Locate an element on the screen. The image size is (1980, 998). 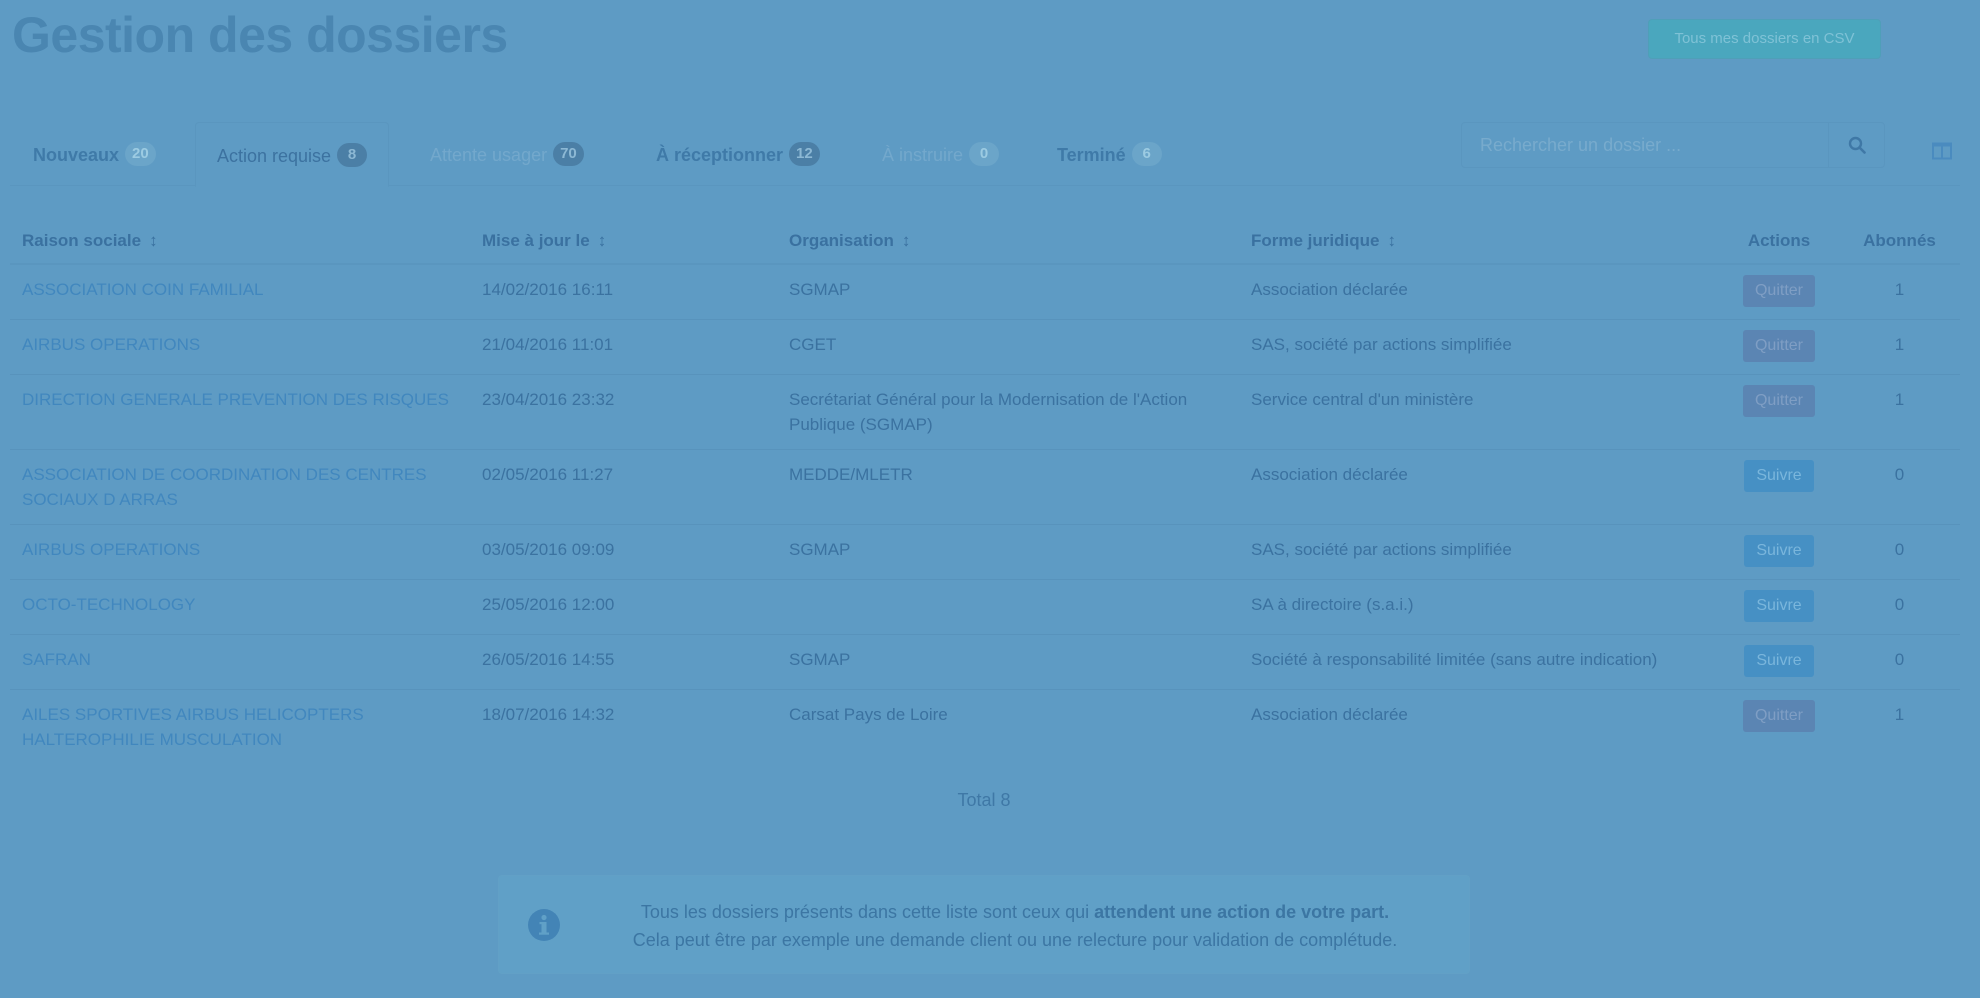
tab-a-instruire: À instruire 0 is located at coordinates (941, 154).